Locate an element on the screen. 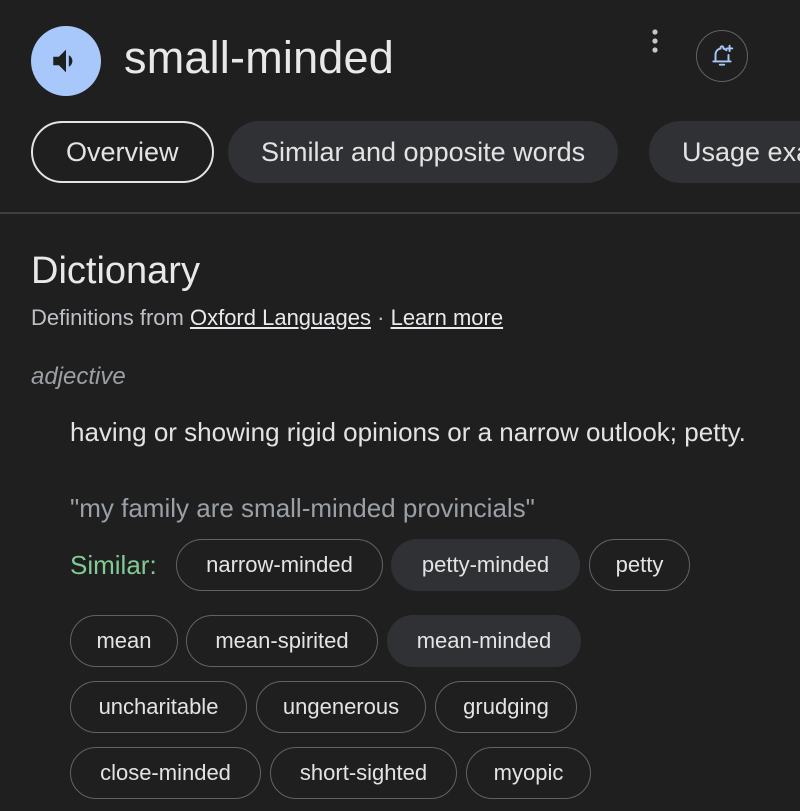 The height and width of the screenshot is (811, 800). more-vert-icon is located at coordinates (655, 41).